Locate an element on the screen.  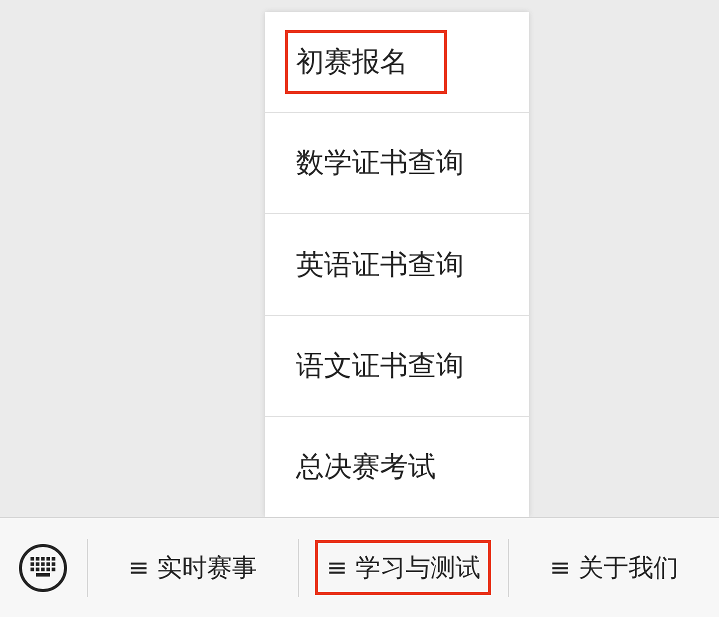
menu-tab: ≡ 关于我们 is located at coordinates (614, 567).